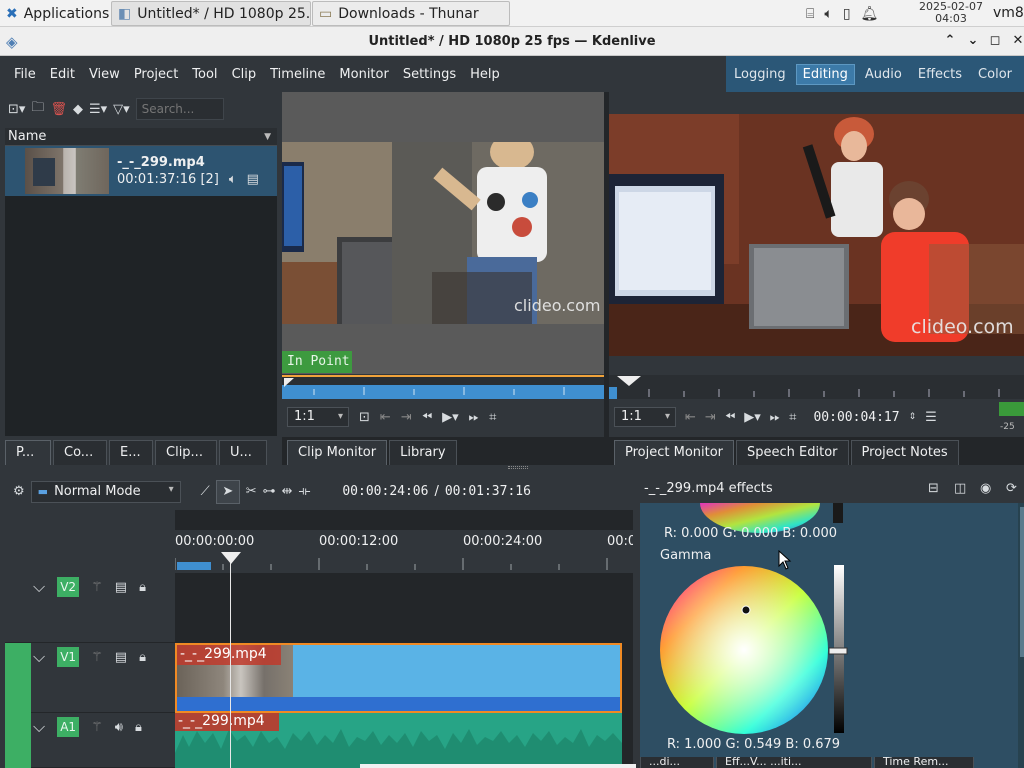 The height and width of the screenshot is (768, 1024). What do you see at coordinates (645, 417) in the screenshot?
I see `project-zoom-select: 1:1` at bounding box center [645, 417].